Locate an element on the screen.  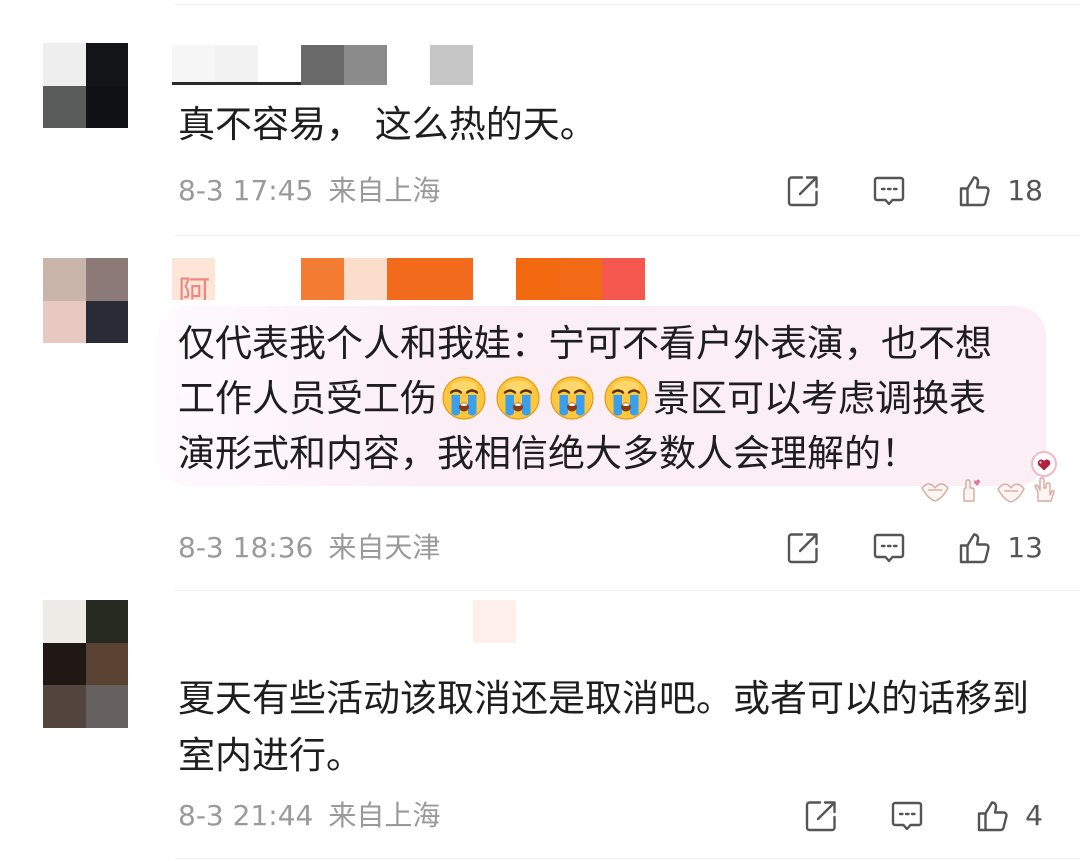
username-mosaic: 阿 is located at coordinates (408, 279).